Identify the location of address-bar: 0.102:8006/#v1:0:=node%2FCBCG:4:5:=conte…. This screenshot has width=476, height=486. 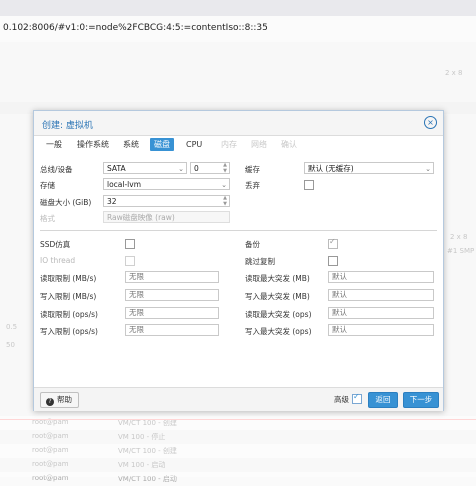
(238, 29).